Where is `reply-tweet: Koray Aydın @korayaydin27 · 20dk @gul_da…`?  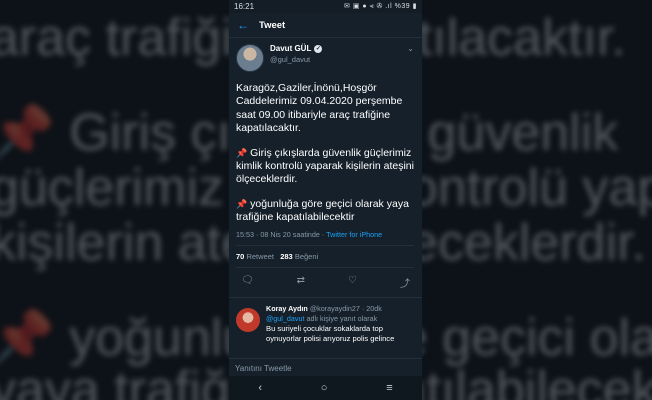 reply-tweet: Koray Aydın @korayaydin27 · 20dk @gul_da… is located at coordinates (325, 321).